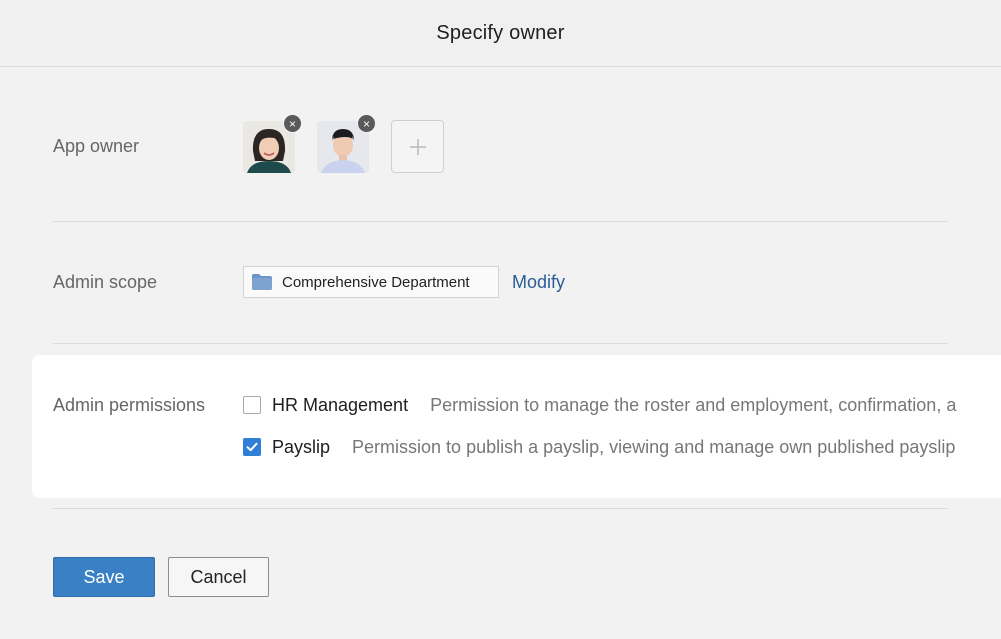  What do you see at coordinates (129, 405) in the screenshot?
I see `admin-permissions-label: Admin permissions` at bounding box center [129, 405].